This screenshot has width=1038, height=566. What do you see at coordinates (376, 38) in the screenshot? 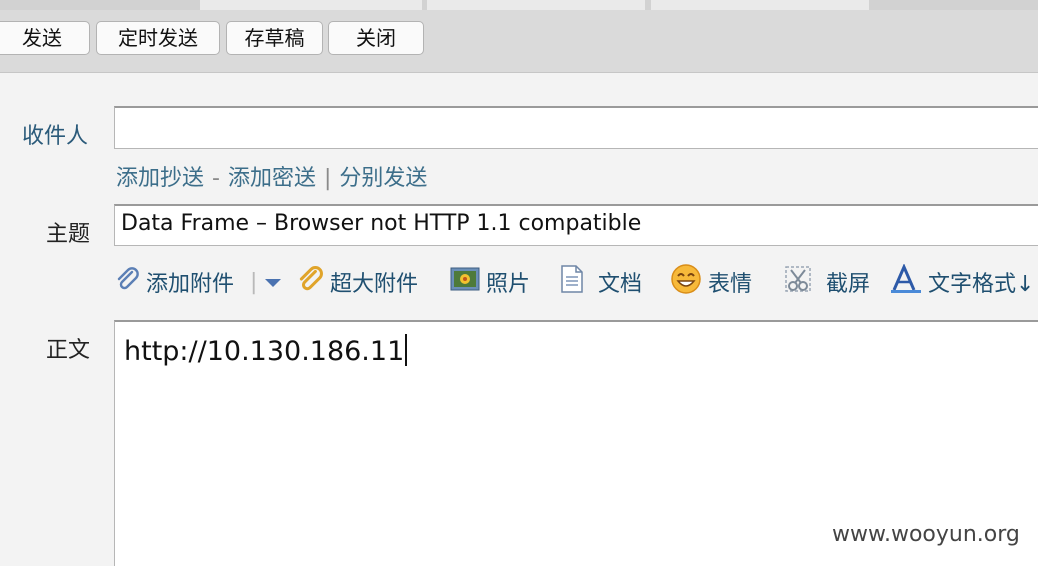
I see `close-button: 关闭` at bounding box center [376, 38].